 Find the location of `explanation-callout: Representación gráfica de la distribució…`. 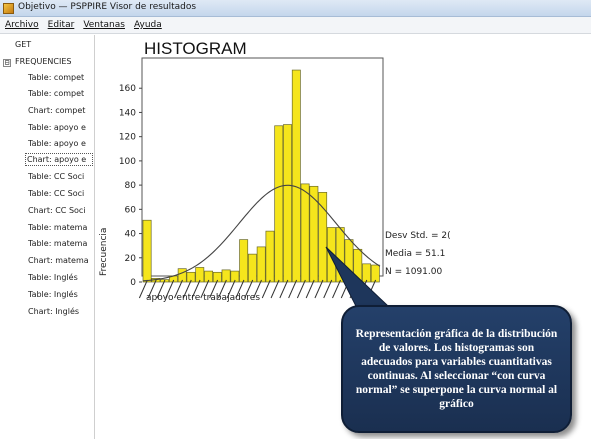

explanation-callout: Representación gráfica de la distribució… is located at coordinates (456, 369).